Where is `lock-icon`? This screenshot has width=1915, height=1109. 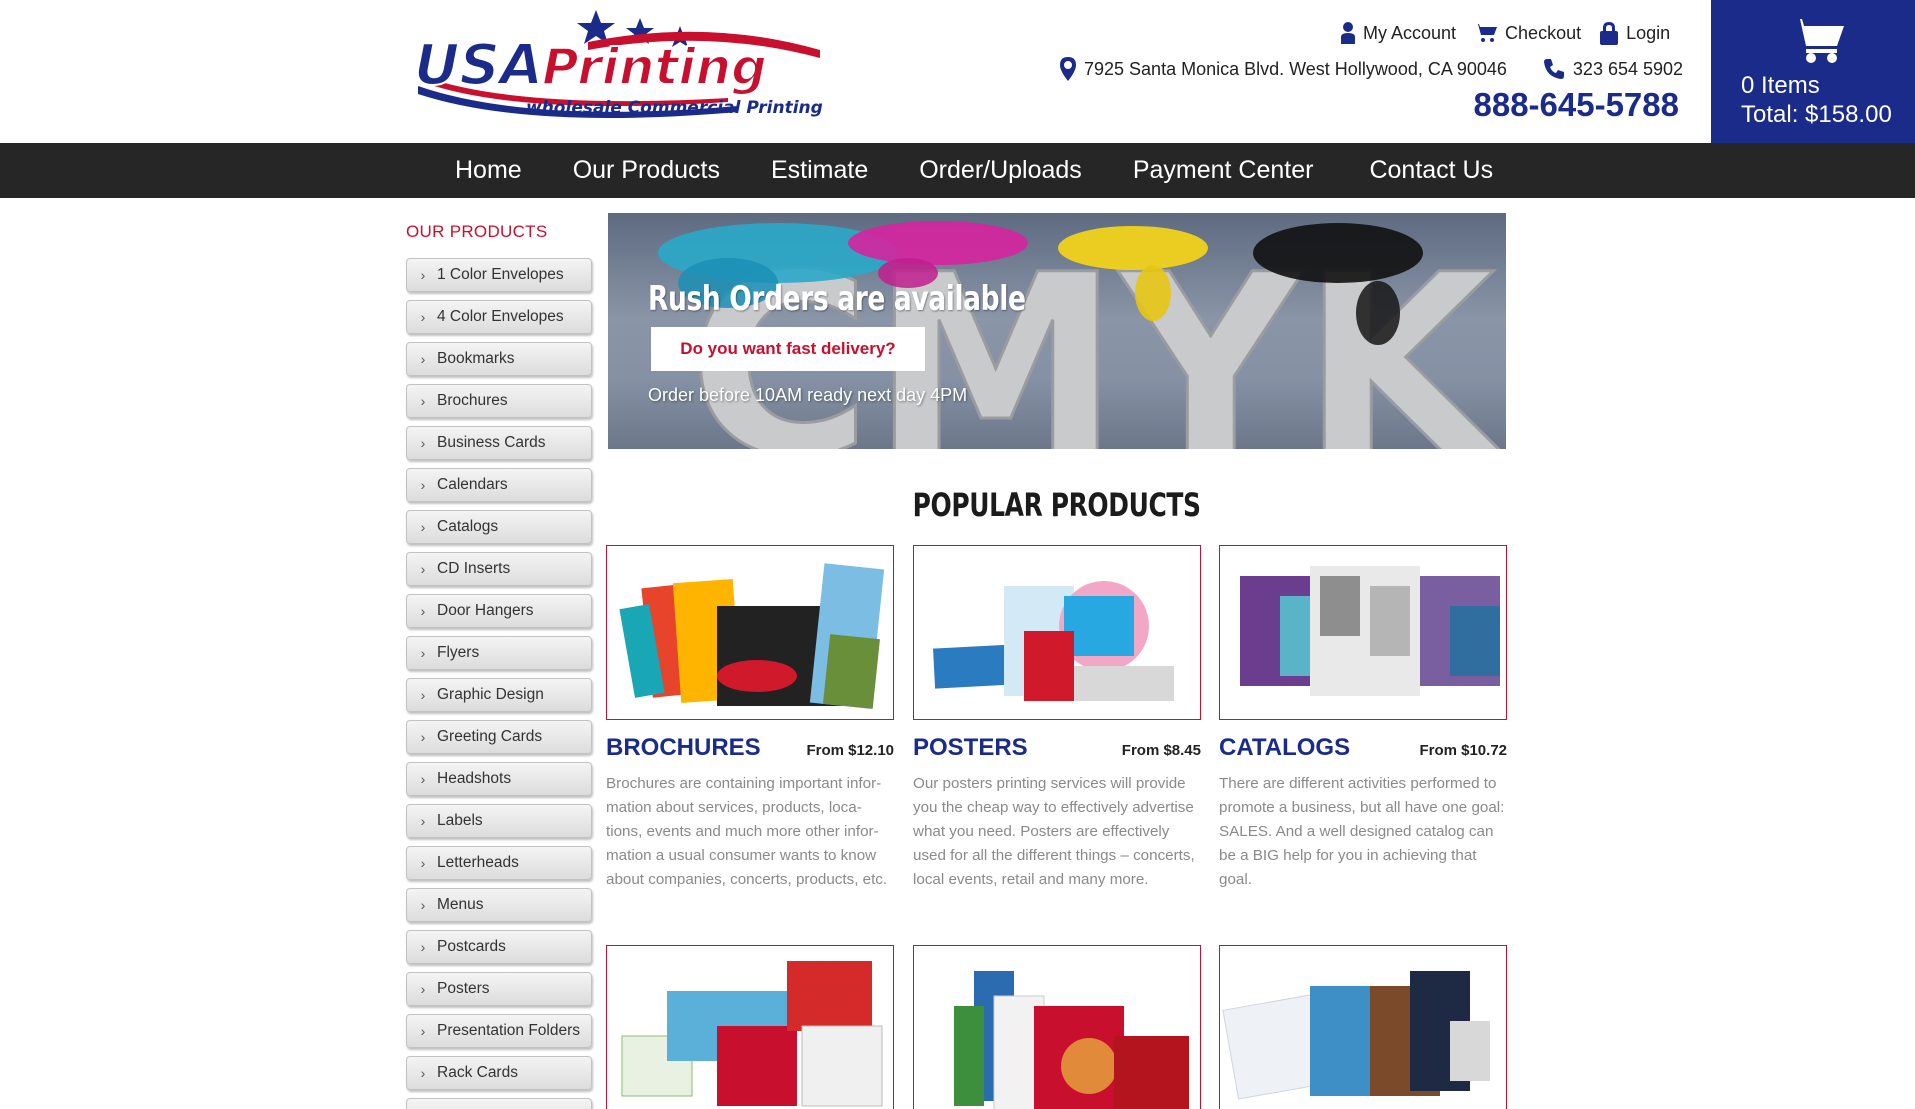
lock-icon is located at coordinates (1609, 33).